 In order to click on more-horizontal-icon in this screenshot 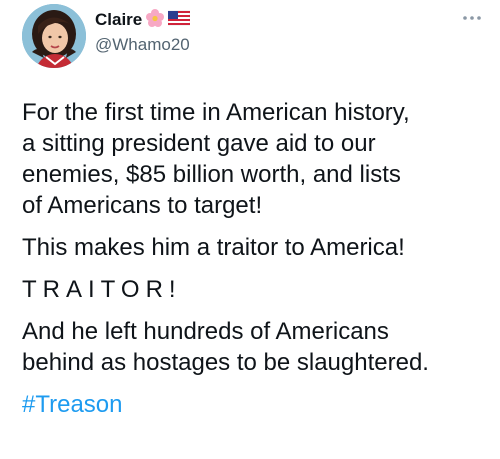, I will do `click(472, 18)`.